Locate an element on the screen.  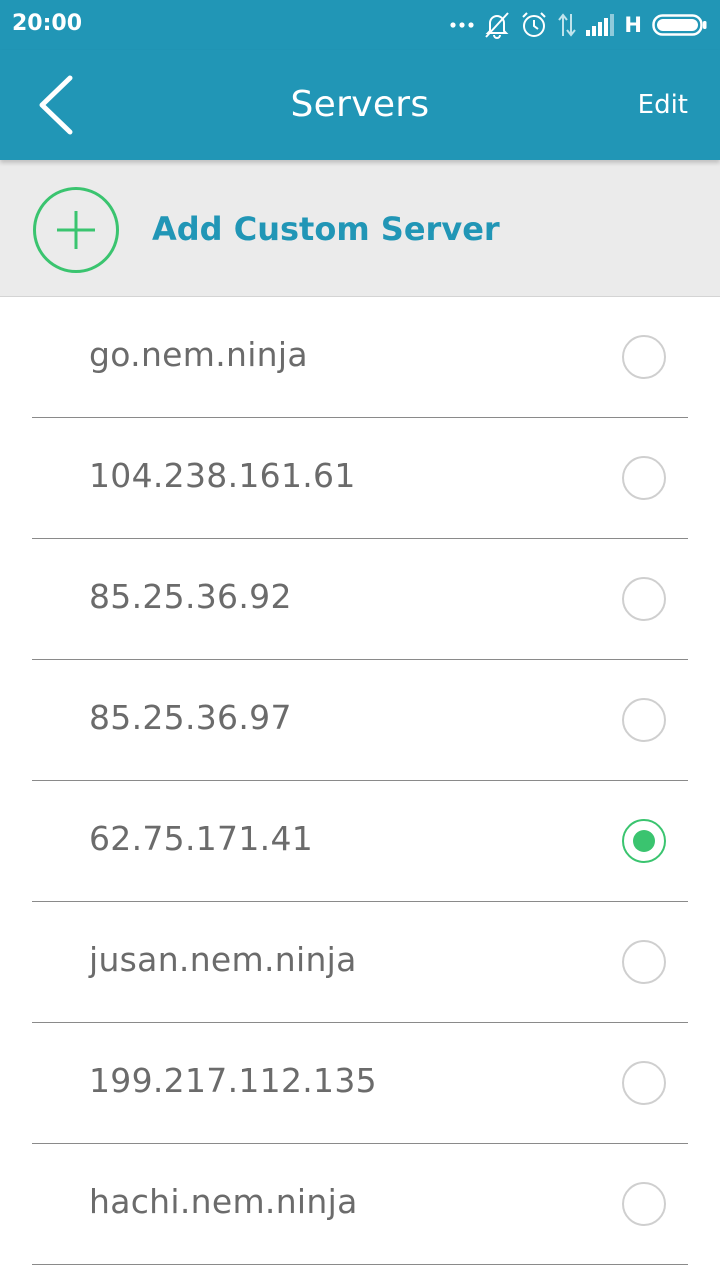
add-custom-server-button: Add Custom Server is located at coordinates (360, 228).